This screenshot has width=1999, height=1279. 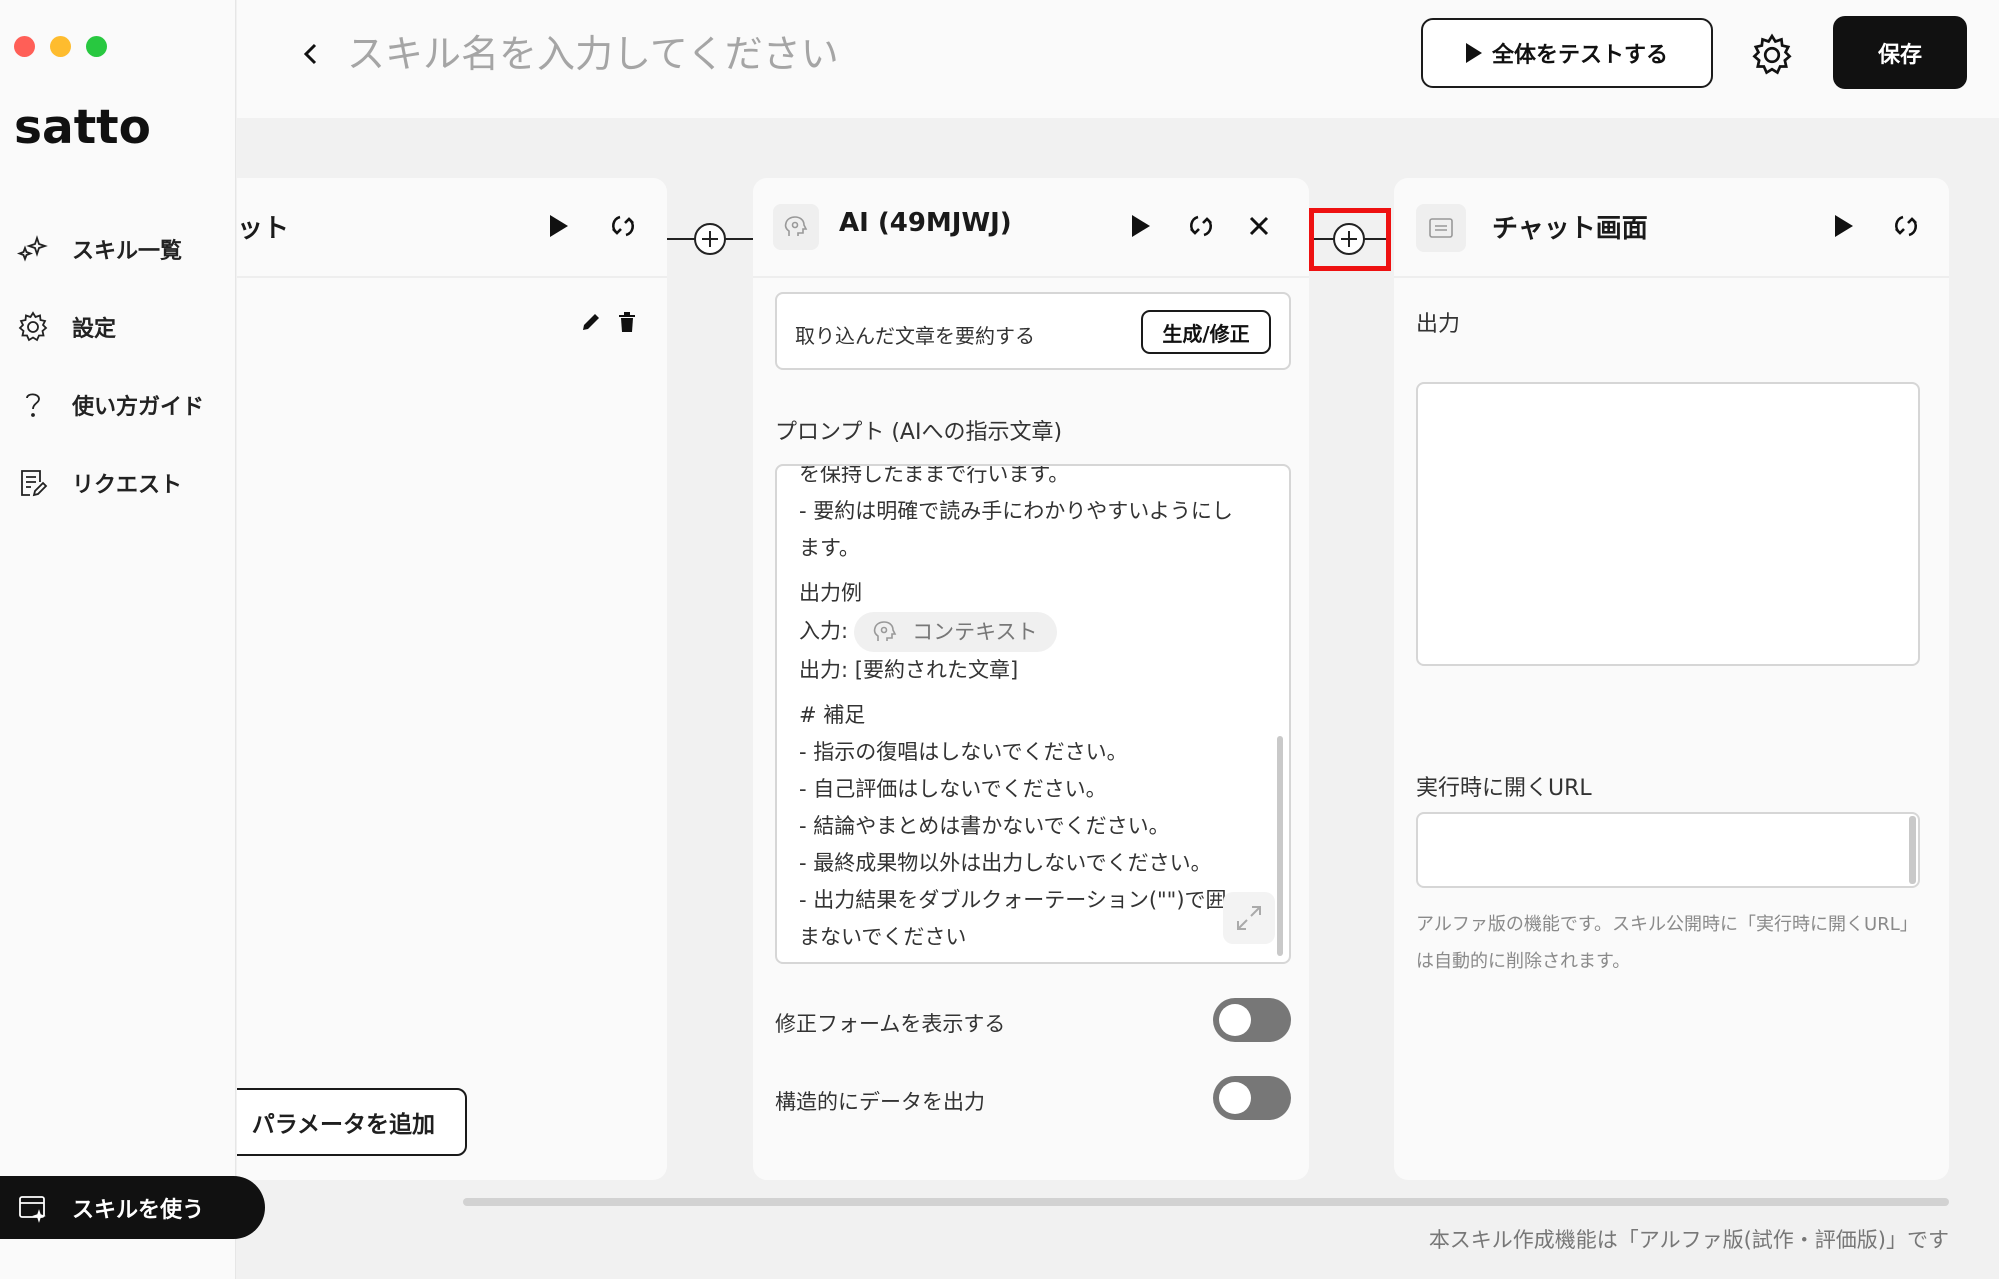 What do you see at coordinates (94, 329) in the screenshot?
I see `sidebar-item-label: 設定` at bounding box center [94, 329].